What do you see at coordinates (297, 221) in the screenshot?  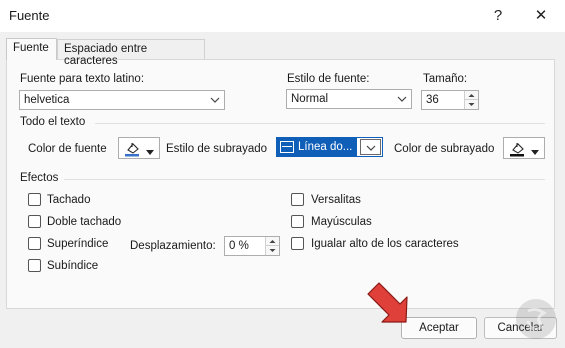 I see `mayusculas-checkbox` at bounding box center [297, 221].